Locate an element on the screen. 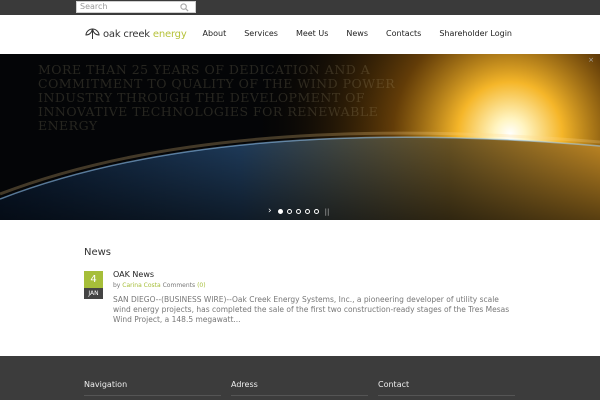  post-date-month: JAN is located at coordinates (93, 293).